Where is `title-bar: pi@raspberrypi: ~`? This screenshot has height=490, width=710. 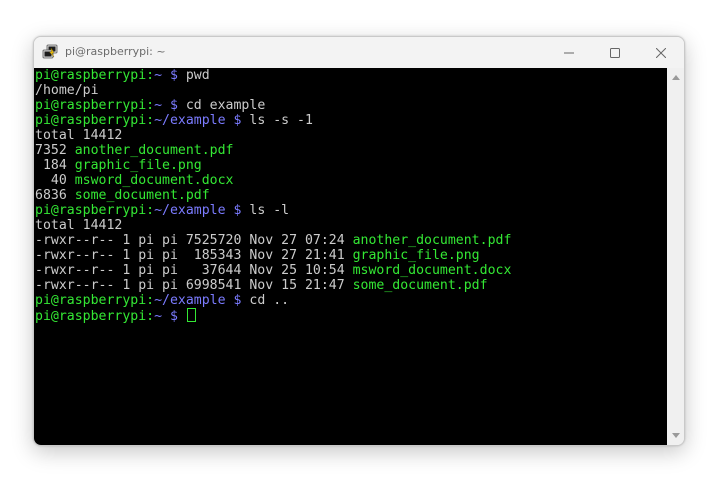 title-bar: pi@raspberrypi: ~ is located at coordinates (359, 52).